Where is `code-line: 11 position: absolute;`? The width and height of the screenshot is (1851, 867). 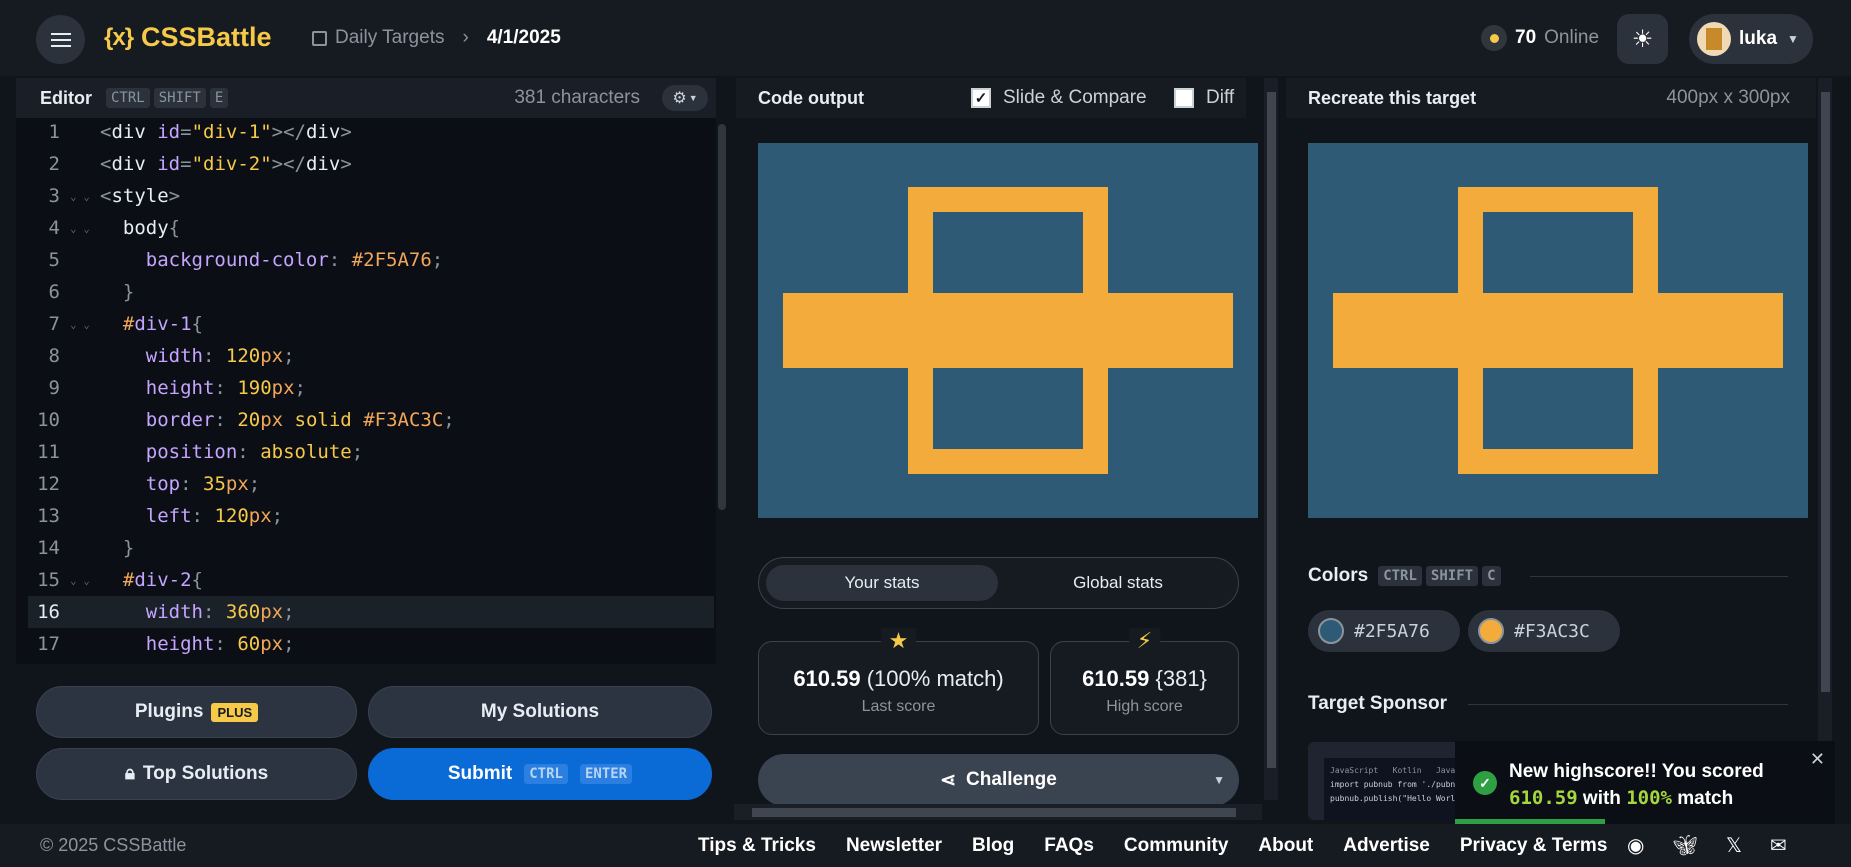
code-line: 11 position: absolute; is located at coordinates (366, 452).